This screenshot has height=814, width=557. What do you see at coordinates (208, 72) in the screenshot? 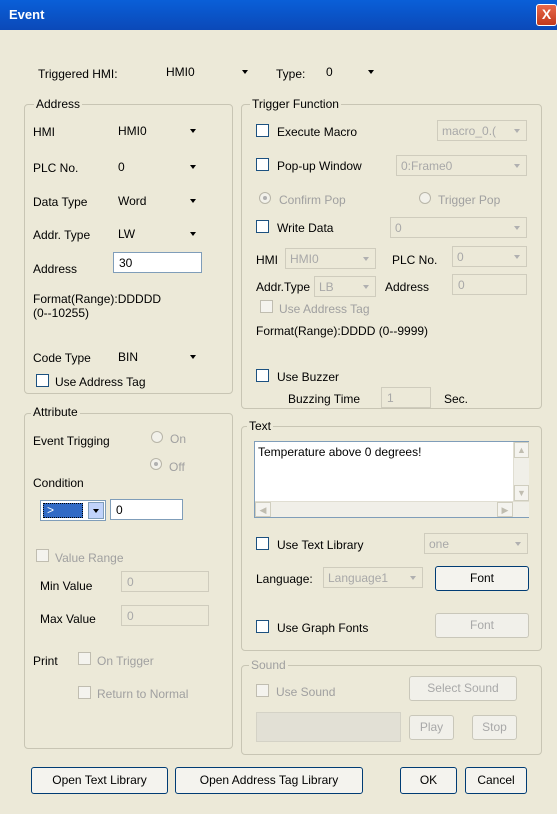
I see `triggered-hmi-select: HMI0` at bounding box center [208, 72].